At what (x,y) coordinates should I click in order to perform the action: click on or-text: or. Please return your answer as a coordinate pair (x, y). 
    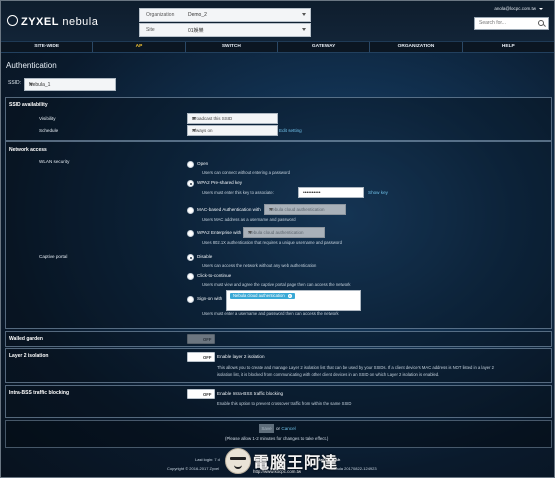
    Looking at the image, I should click on (278, 428).